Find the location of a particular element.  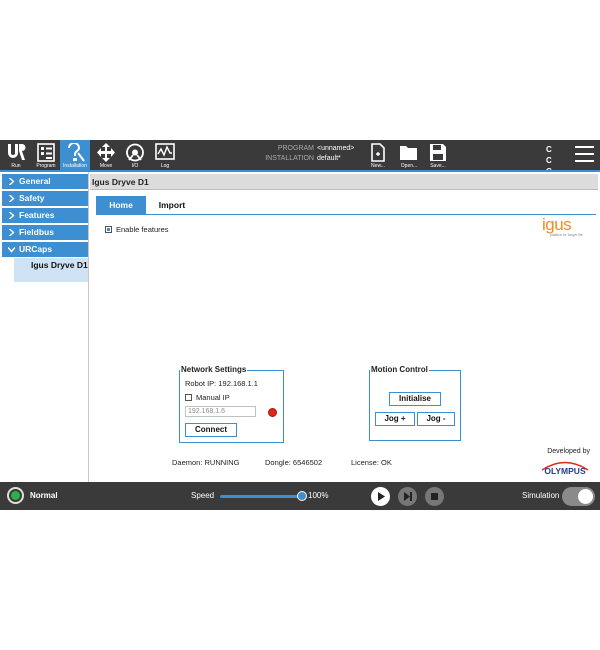

run-tab: Run is located at coordinates (16, 155).